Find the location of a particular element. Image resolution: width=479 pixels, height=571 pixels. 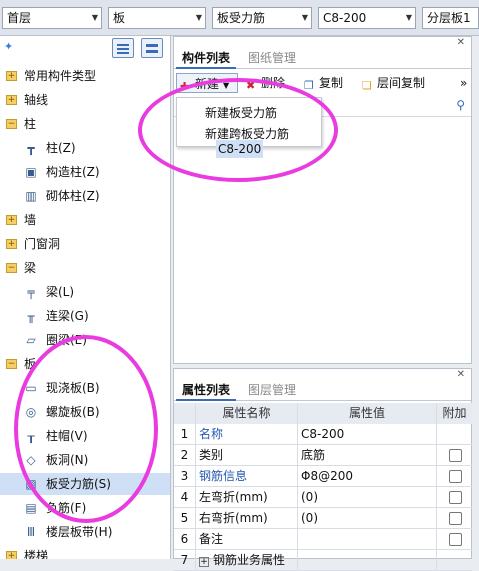

tree-item-link-beam: ╥ 连梁(G) is located at coordinates (85, 316).